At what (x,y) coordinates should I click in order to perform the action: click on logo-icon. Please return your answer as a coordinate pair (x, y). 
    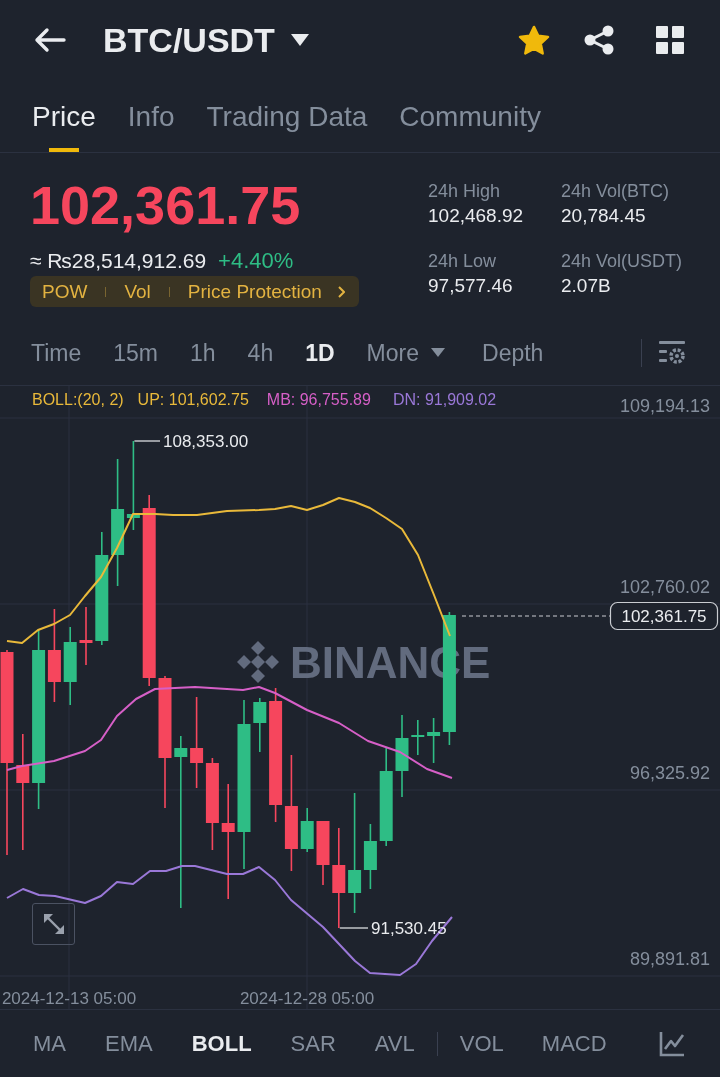
    Looking at the image, I should click on (258, 662).